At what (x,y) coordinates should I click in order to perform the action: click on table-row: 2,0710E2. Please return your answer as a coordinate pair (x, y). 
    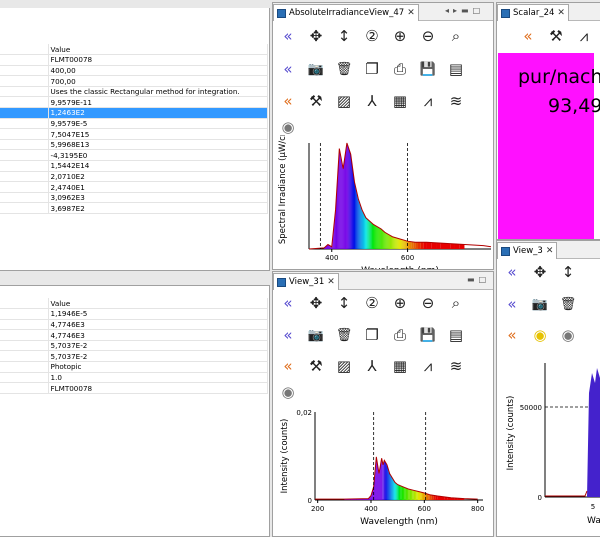
    Looking at the image, I should click on (134, 177).